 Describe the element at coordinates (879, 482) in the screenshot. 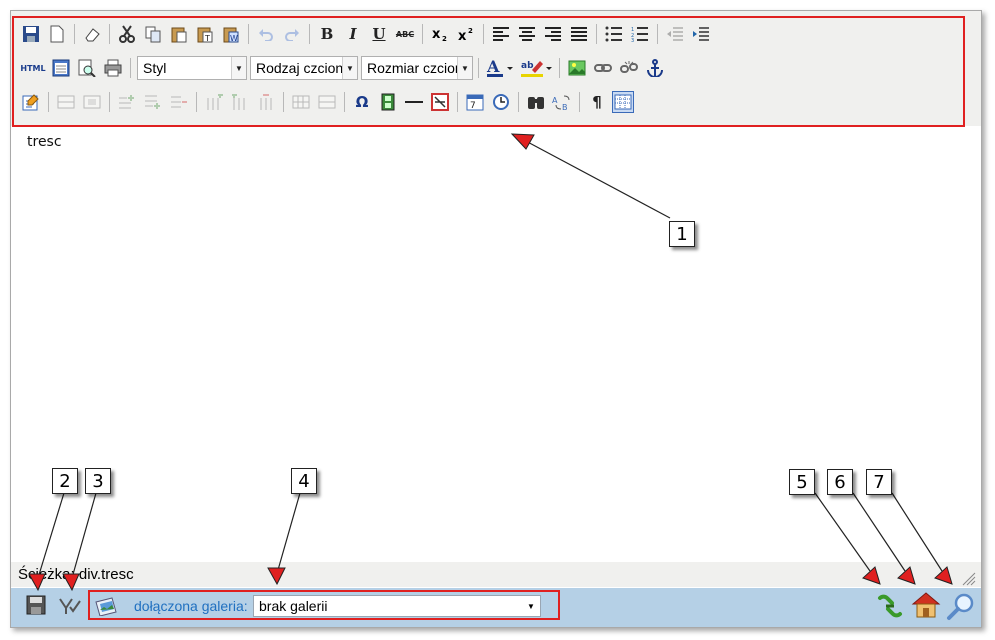

I see `callout-7: 7` at that location.